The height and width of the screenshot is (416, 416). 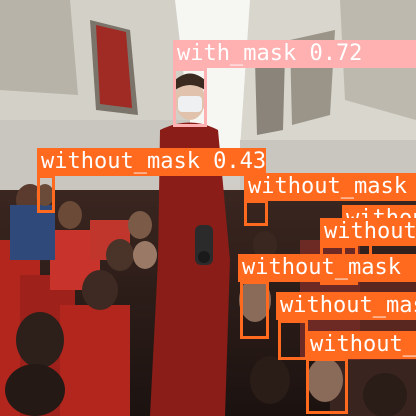 What do you see at coordinates (368, 232) in the screenshot?
I see `detection-label-without-mask-4: without_mask` at bounding box center [368, 232].